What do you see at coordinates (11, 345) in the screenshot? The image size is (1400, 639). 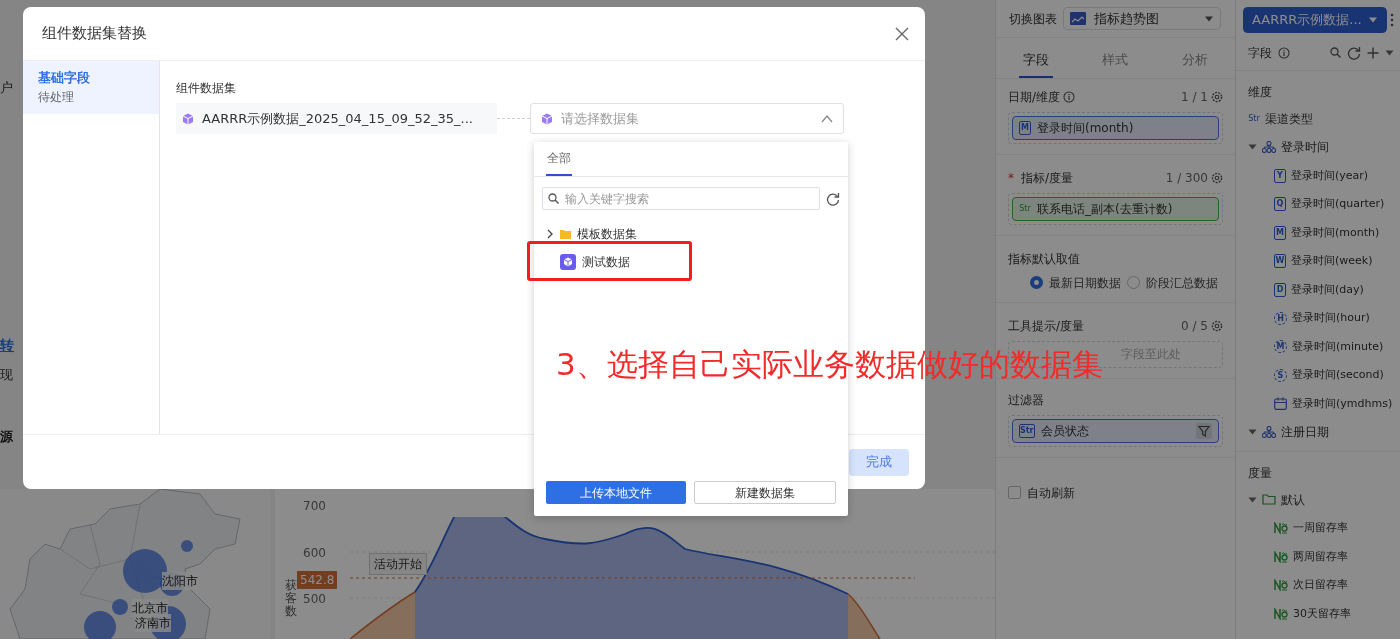 I see `link-text: 转` at bounding box center [11, 345].